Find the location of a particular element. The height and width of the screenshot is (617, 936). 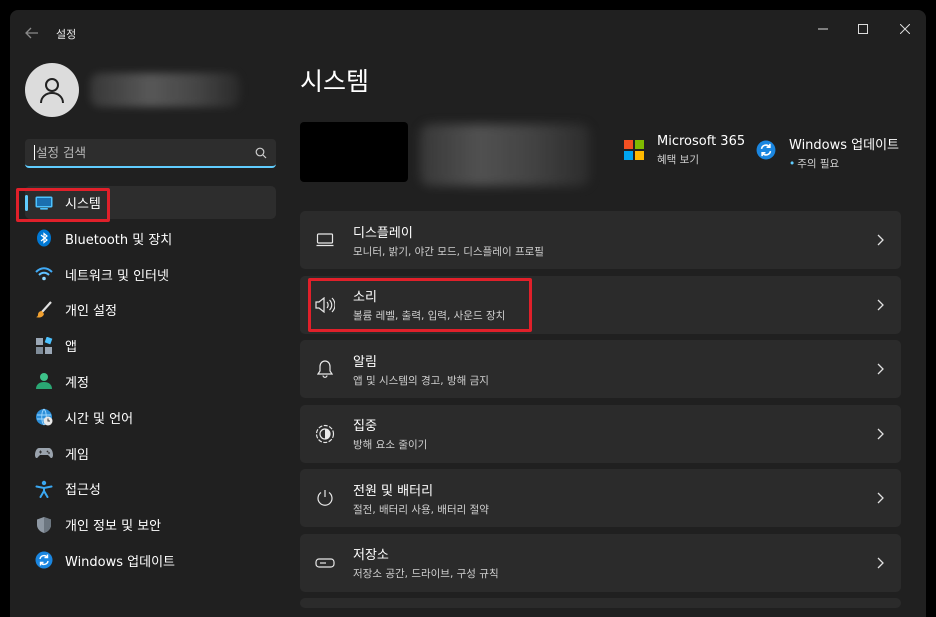

sidebar-item-label: 접근성 is located at coordinates (83, 491).